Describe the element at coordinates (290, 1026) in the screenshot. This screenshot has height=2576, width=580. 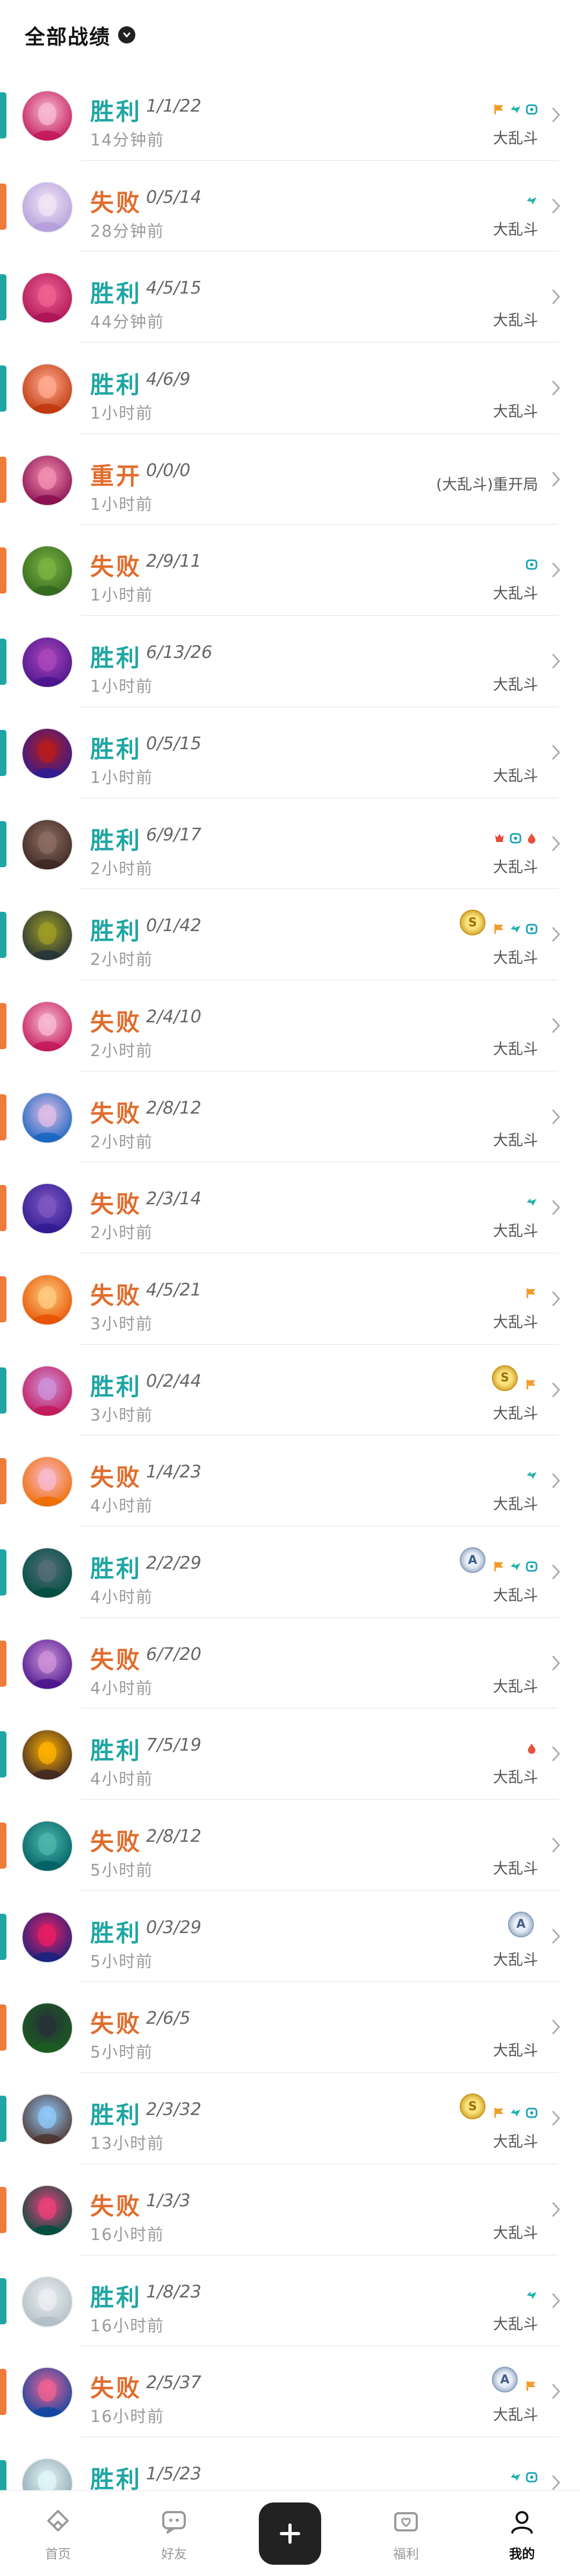
I see `match-row: 失败 2/4/10 2小时前 大乱斗` at that location.